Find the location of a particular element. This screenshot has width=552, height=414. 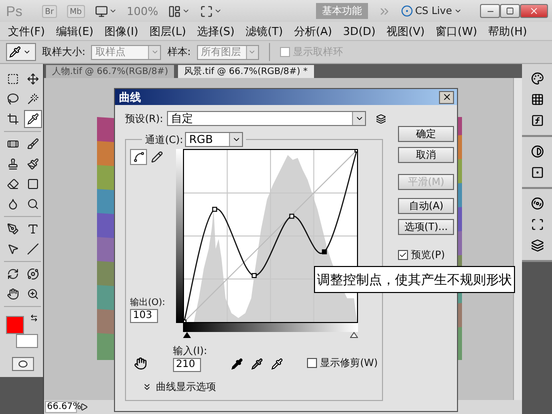

dialog-button: 自动(A) is located at coordinates (426, 206).